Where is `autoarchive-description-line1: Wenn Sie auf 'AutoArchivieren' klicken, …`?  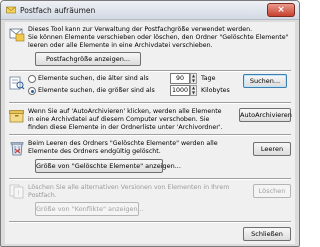 autoarchive-description-line1: Wenn Sie auf 'AutoArchivieren' klicken, … is located at coordinates (125, 111).